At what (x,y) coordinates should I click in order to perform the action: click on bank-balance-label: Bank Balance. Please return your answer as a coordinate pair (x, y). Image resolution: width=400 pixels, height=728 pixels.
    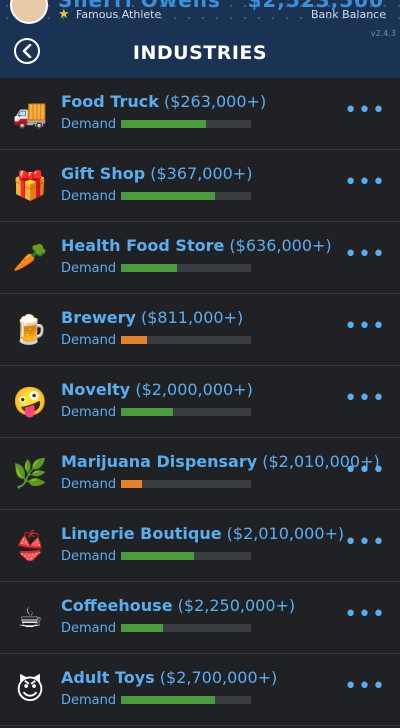
    Looking at the image, I should click on (348, 14).